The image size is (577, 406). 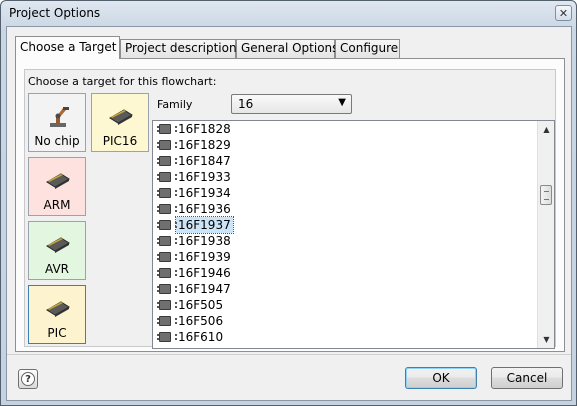 I want to click on device-list-item: 16F1937, so click(x=353, y=225).